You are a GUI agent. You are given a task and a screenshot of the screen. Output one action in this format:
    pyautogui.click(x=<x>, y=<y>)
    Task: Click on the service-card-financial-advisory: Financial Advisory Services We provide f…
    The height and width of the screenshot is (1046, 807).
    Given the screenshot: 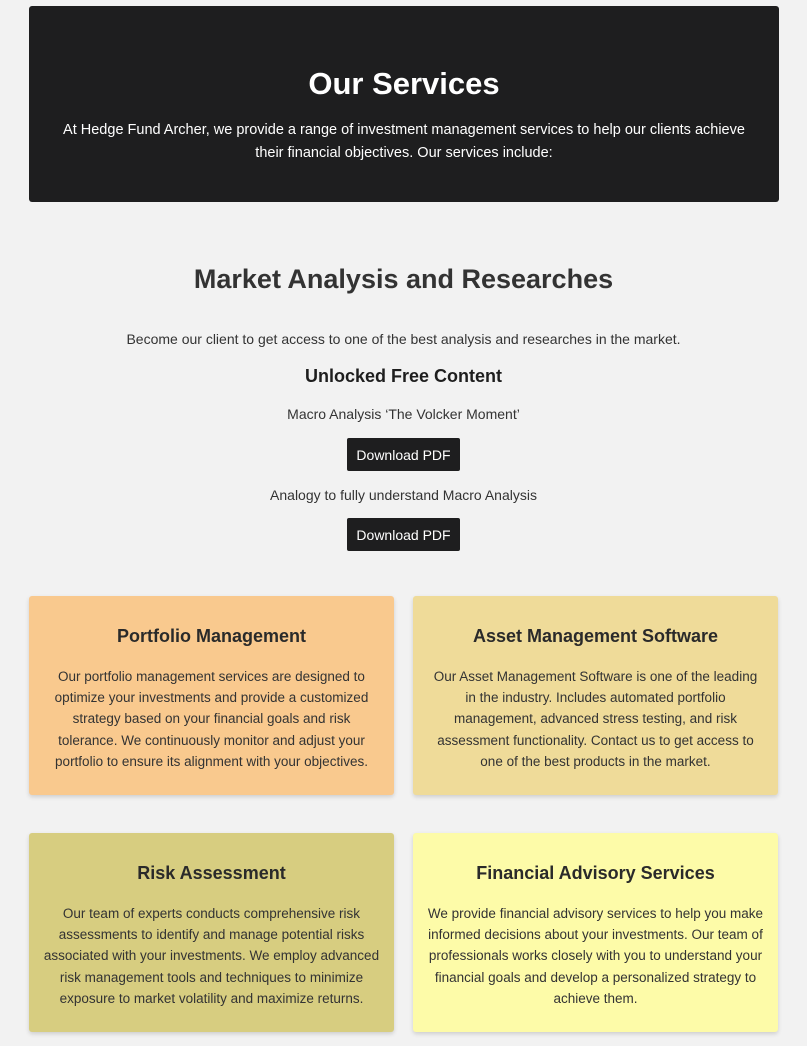 What is the action you would take?
    pyautogui.click(x=595, y=932)
    